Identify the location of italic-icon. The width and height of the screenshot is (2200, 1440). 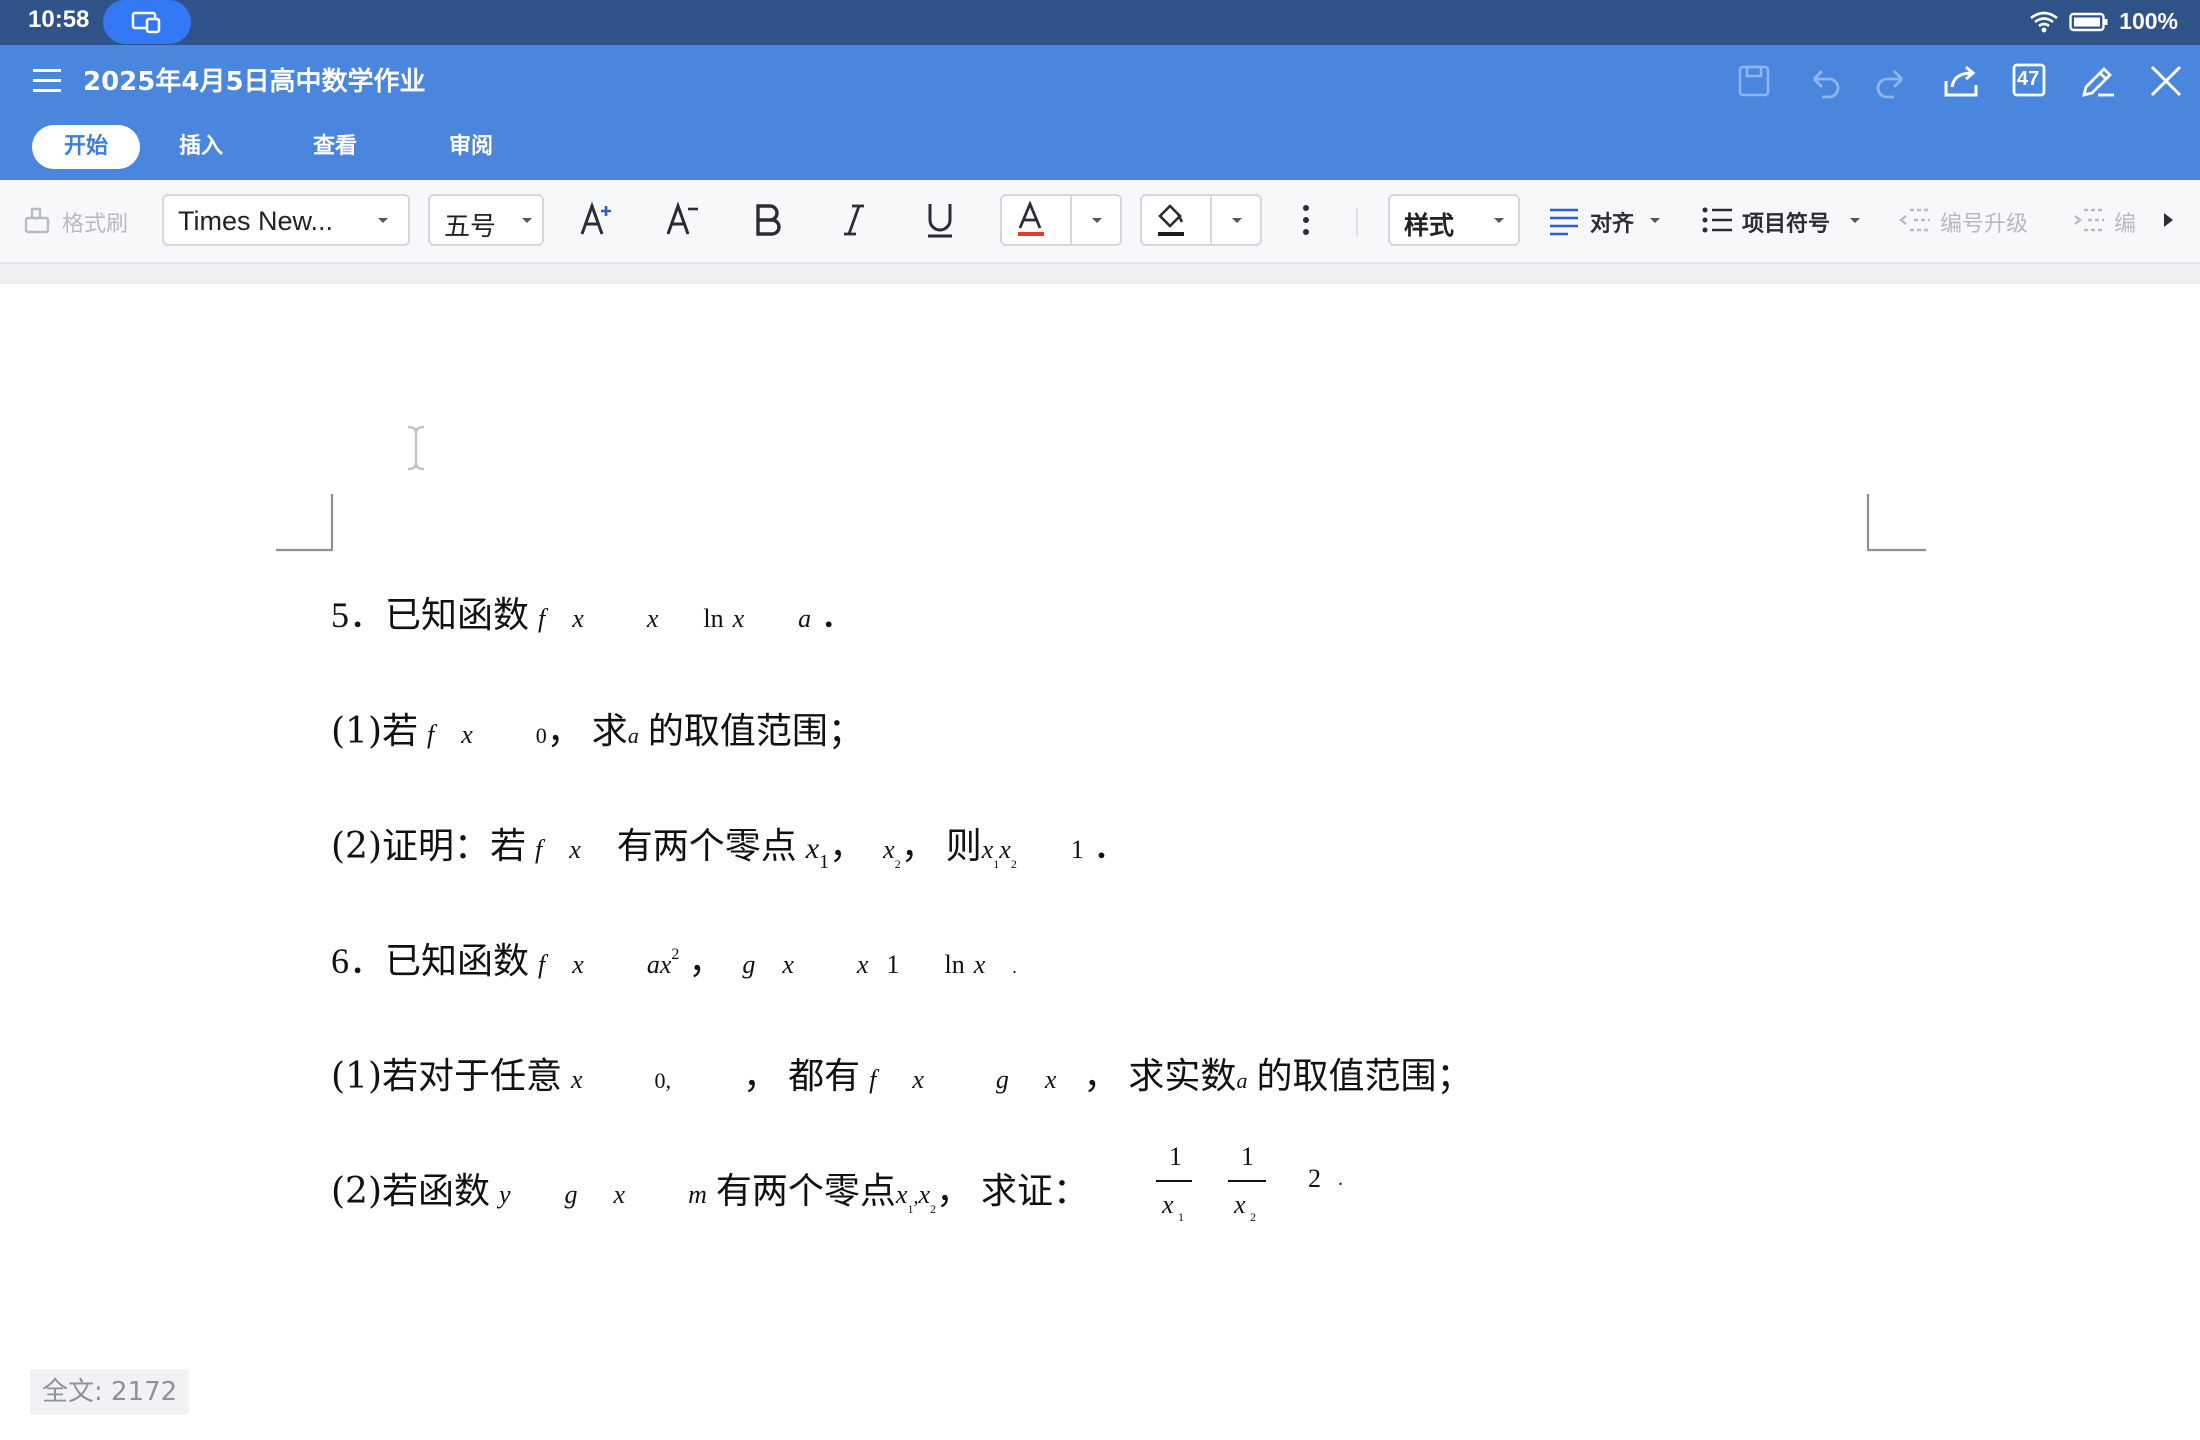
(854, 220).